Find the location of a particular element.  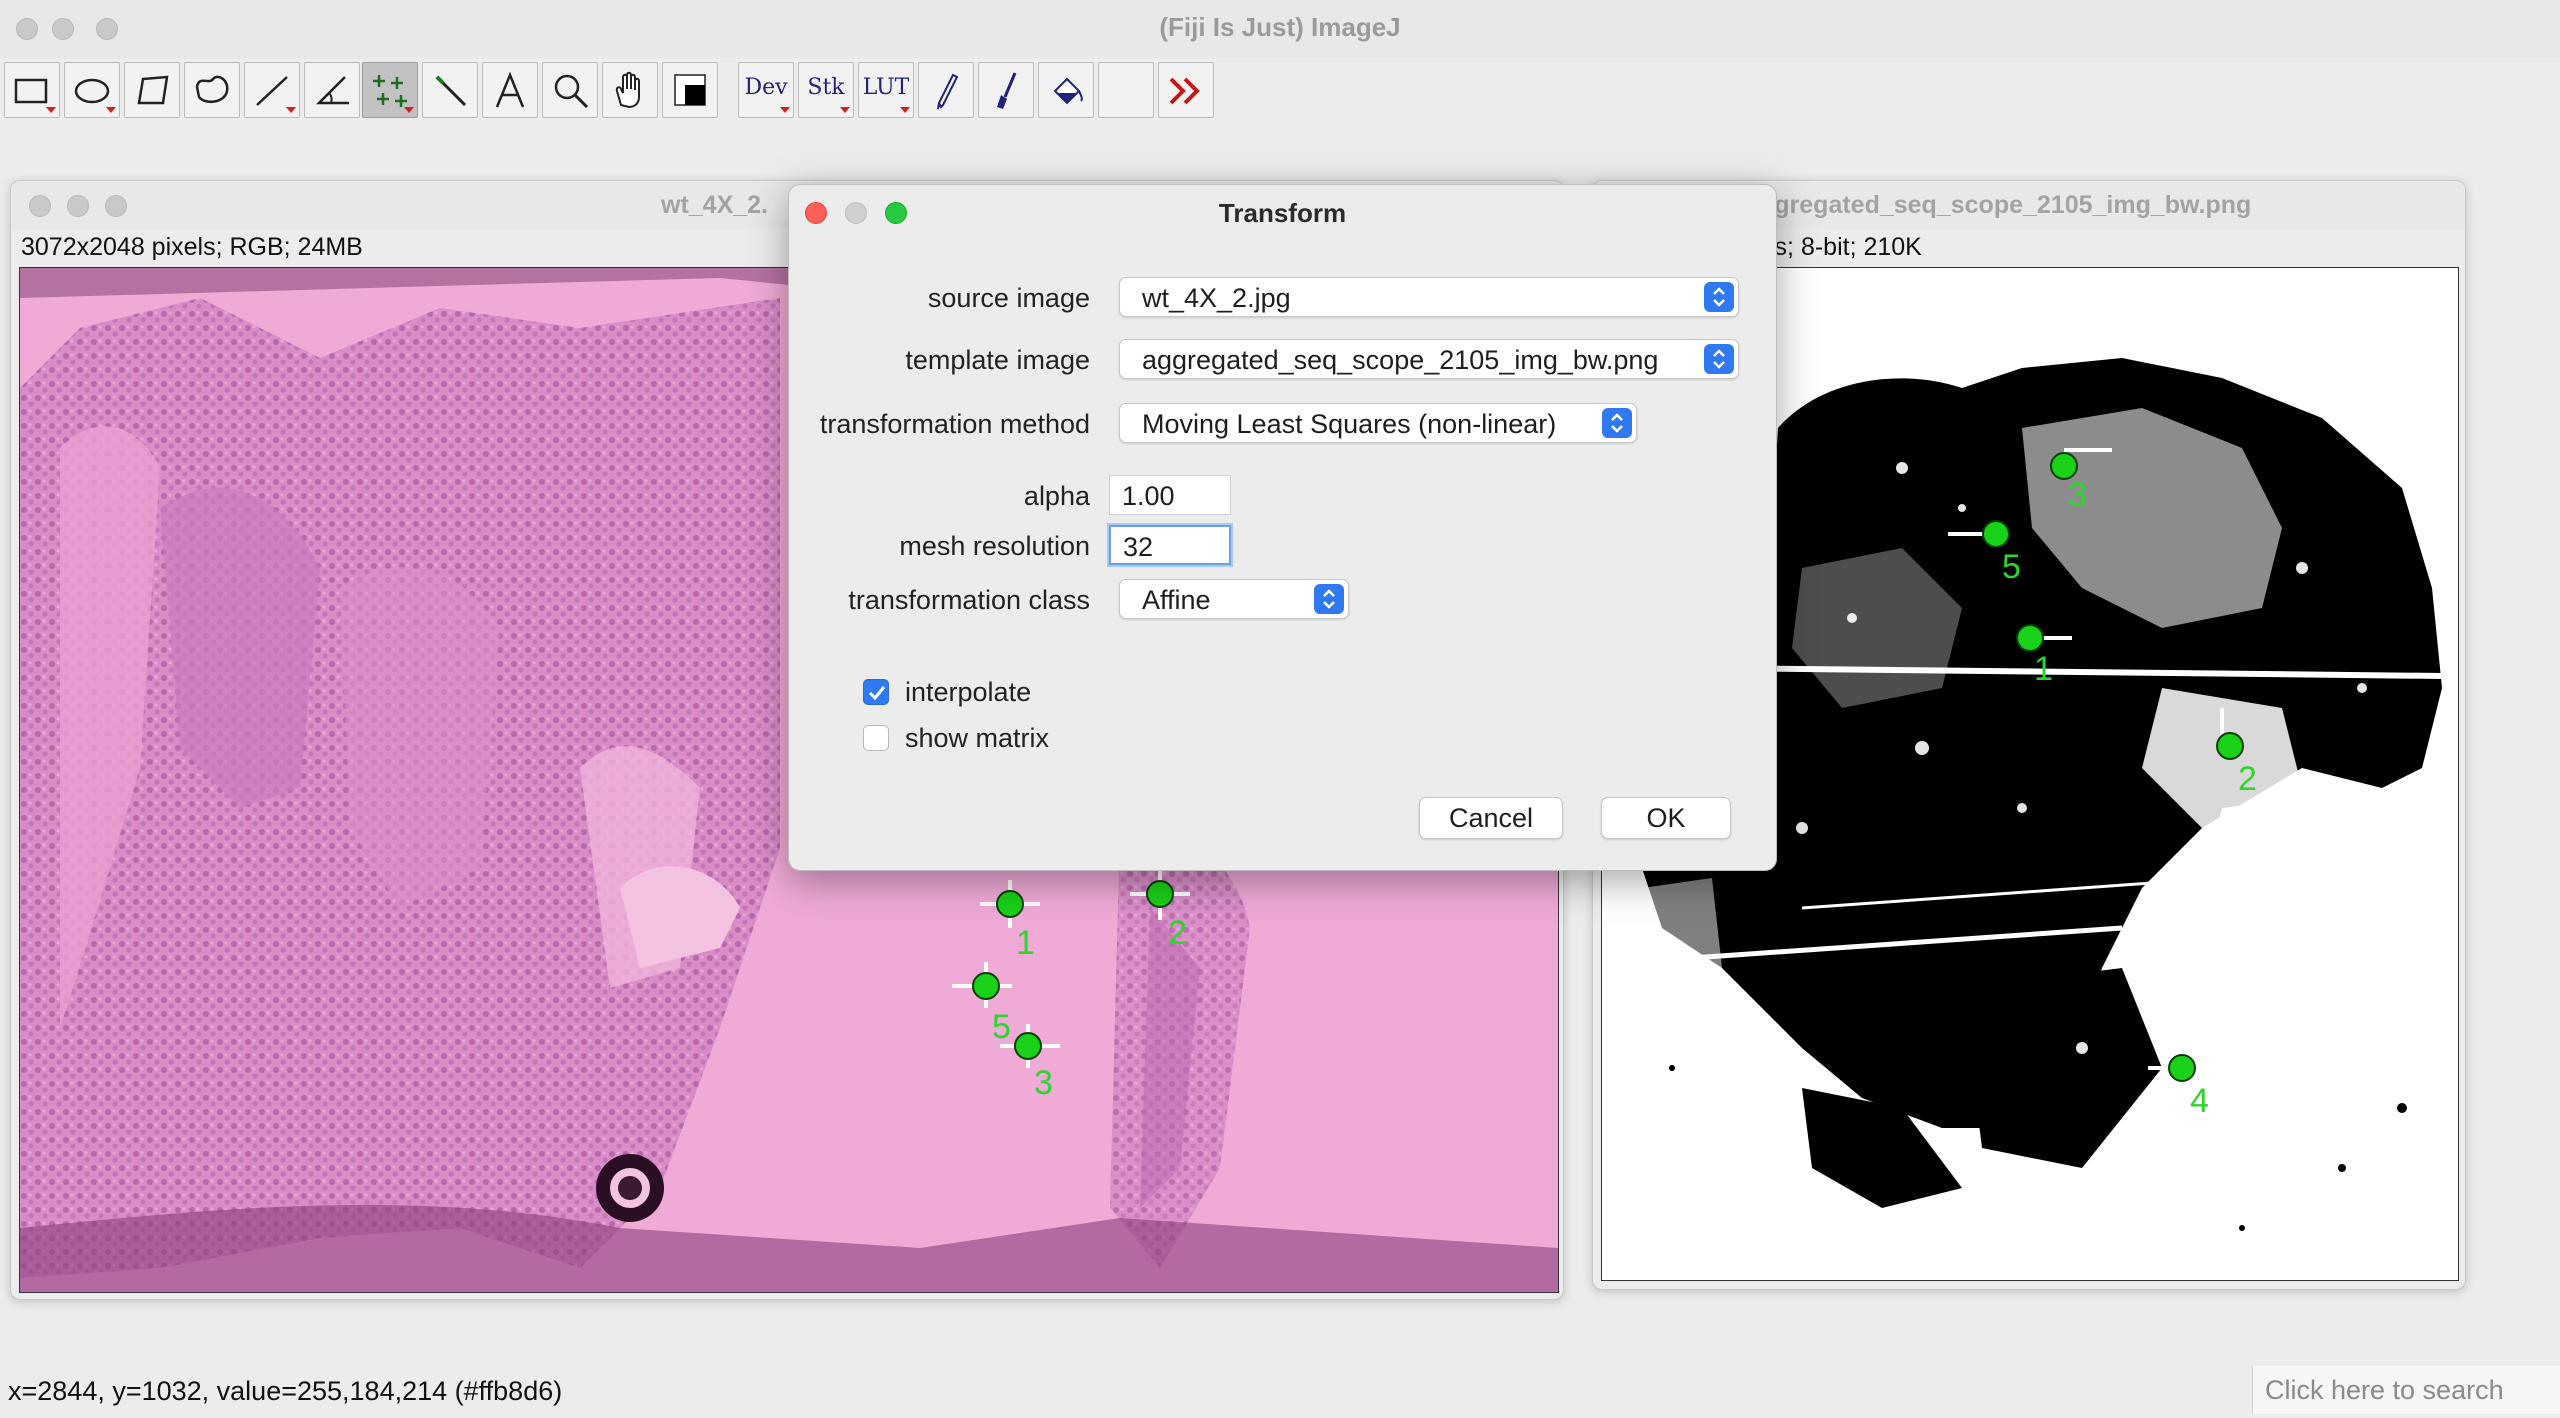

brush-icon is located at coordinates (1007, 90).